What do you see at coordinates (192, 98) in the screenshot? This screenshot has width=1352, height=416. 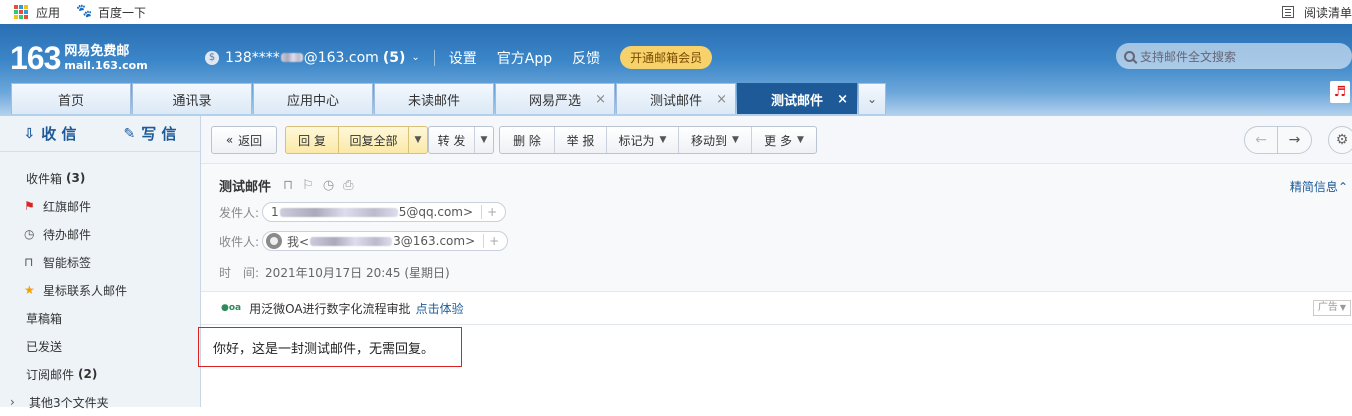 I see `tab-contacts: 通讯录` at bounding box center [192, 98].